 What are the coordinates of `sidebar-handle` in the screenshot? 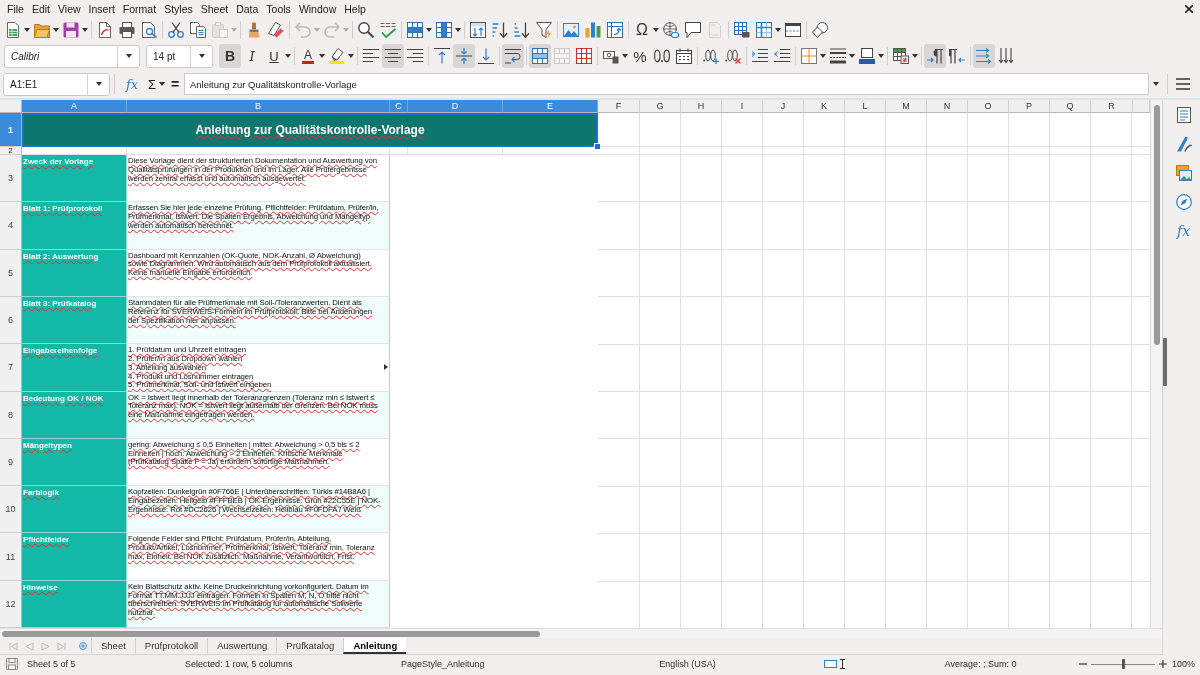 It's located at (1165, 362).